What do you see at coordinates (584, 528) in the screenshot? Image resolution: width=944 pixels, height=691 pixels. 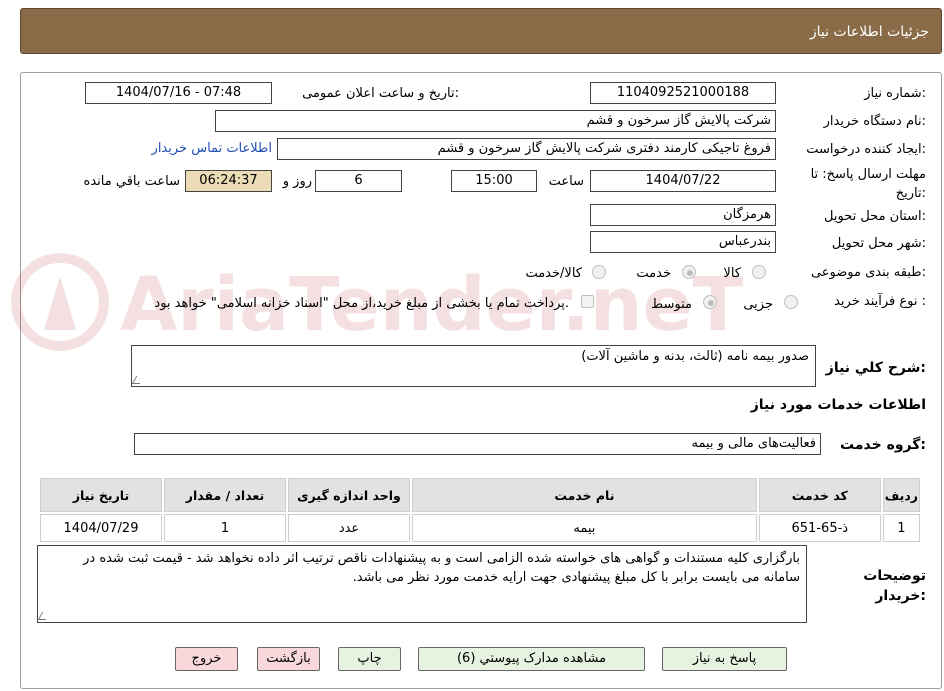 I see `cell-name: بیمه` at bounding box center [584, 528].